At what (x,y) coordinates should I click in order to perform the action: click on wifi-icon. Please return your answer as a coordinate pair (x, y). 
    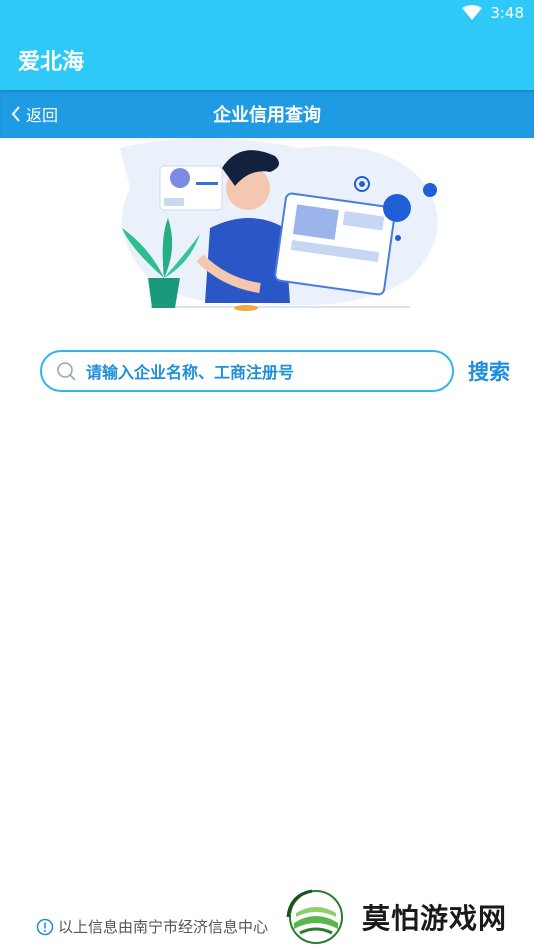
    Looking at the image, I should click on (472, 12).